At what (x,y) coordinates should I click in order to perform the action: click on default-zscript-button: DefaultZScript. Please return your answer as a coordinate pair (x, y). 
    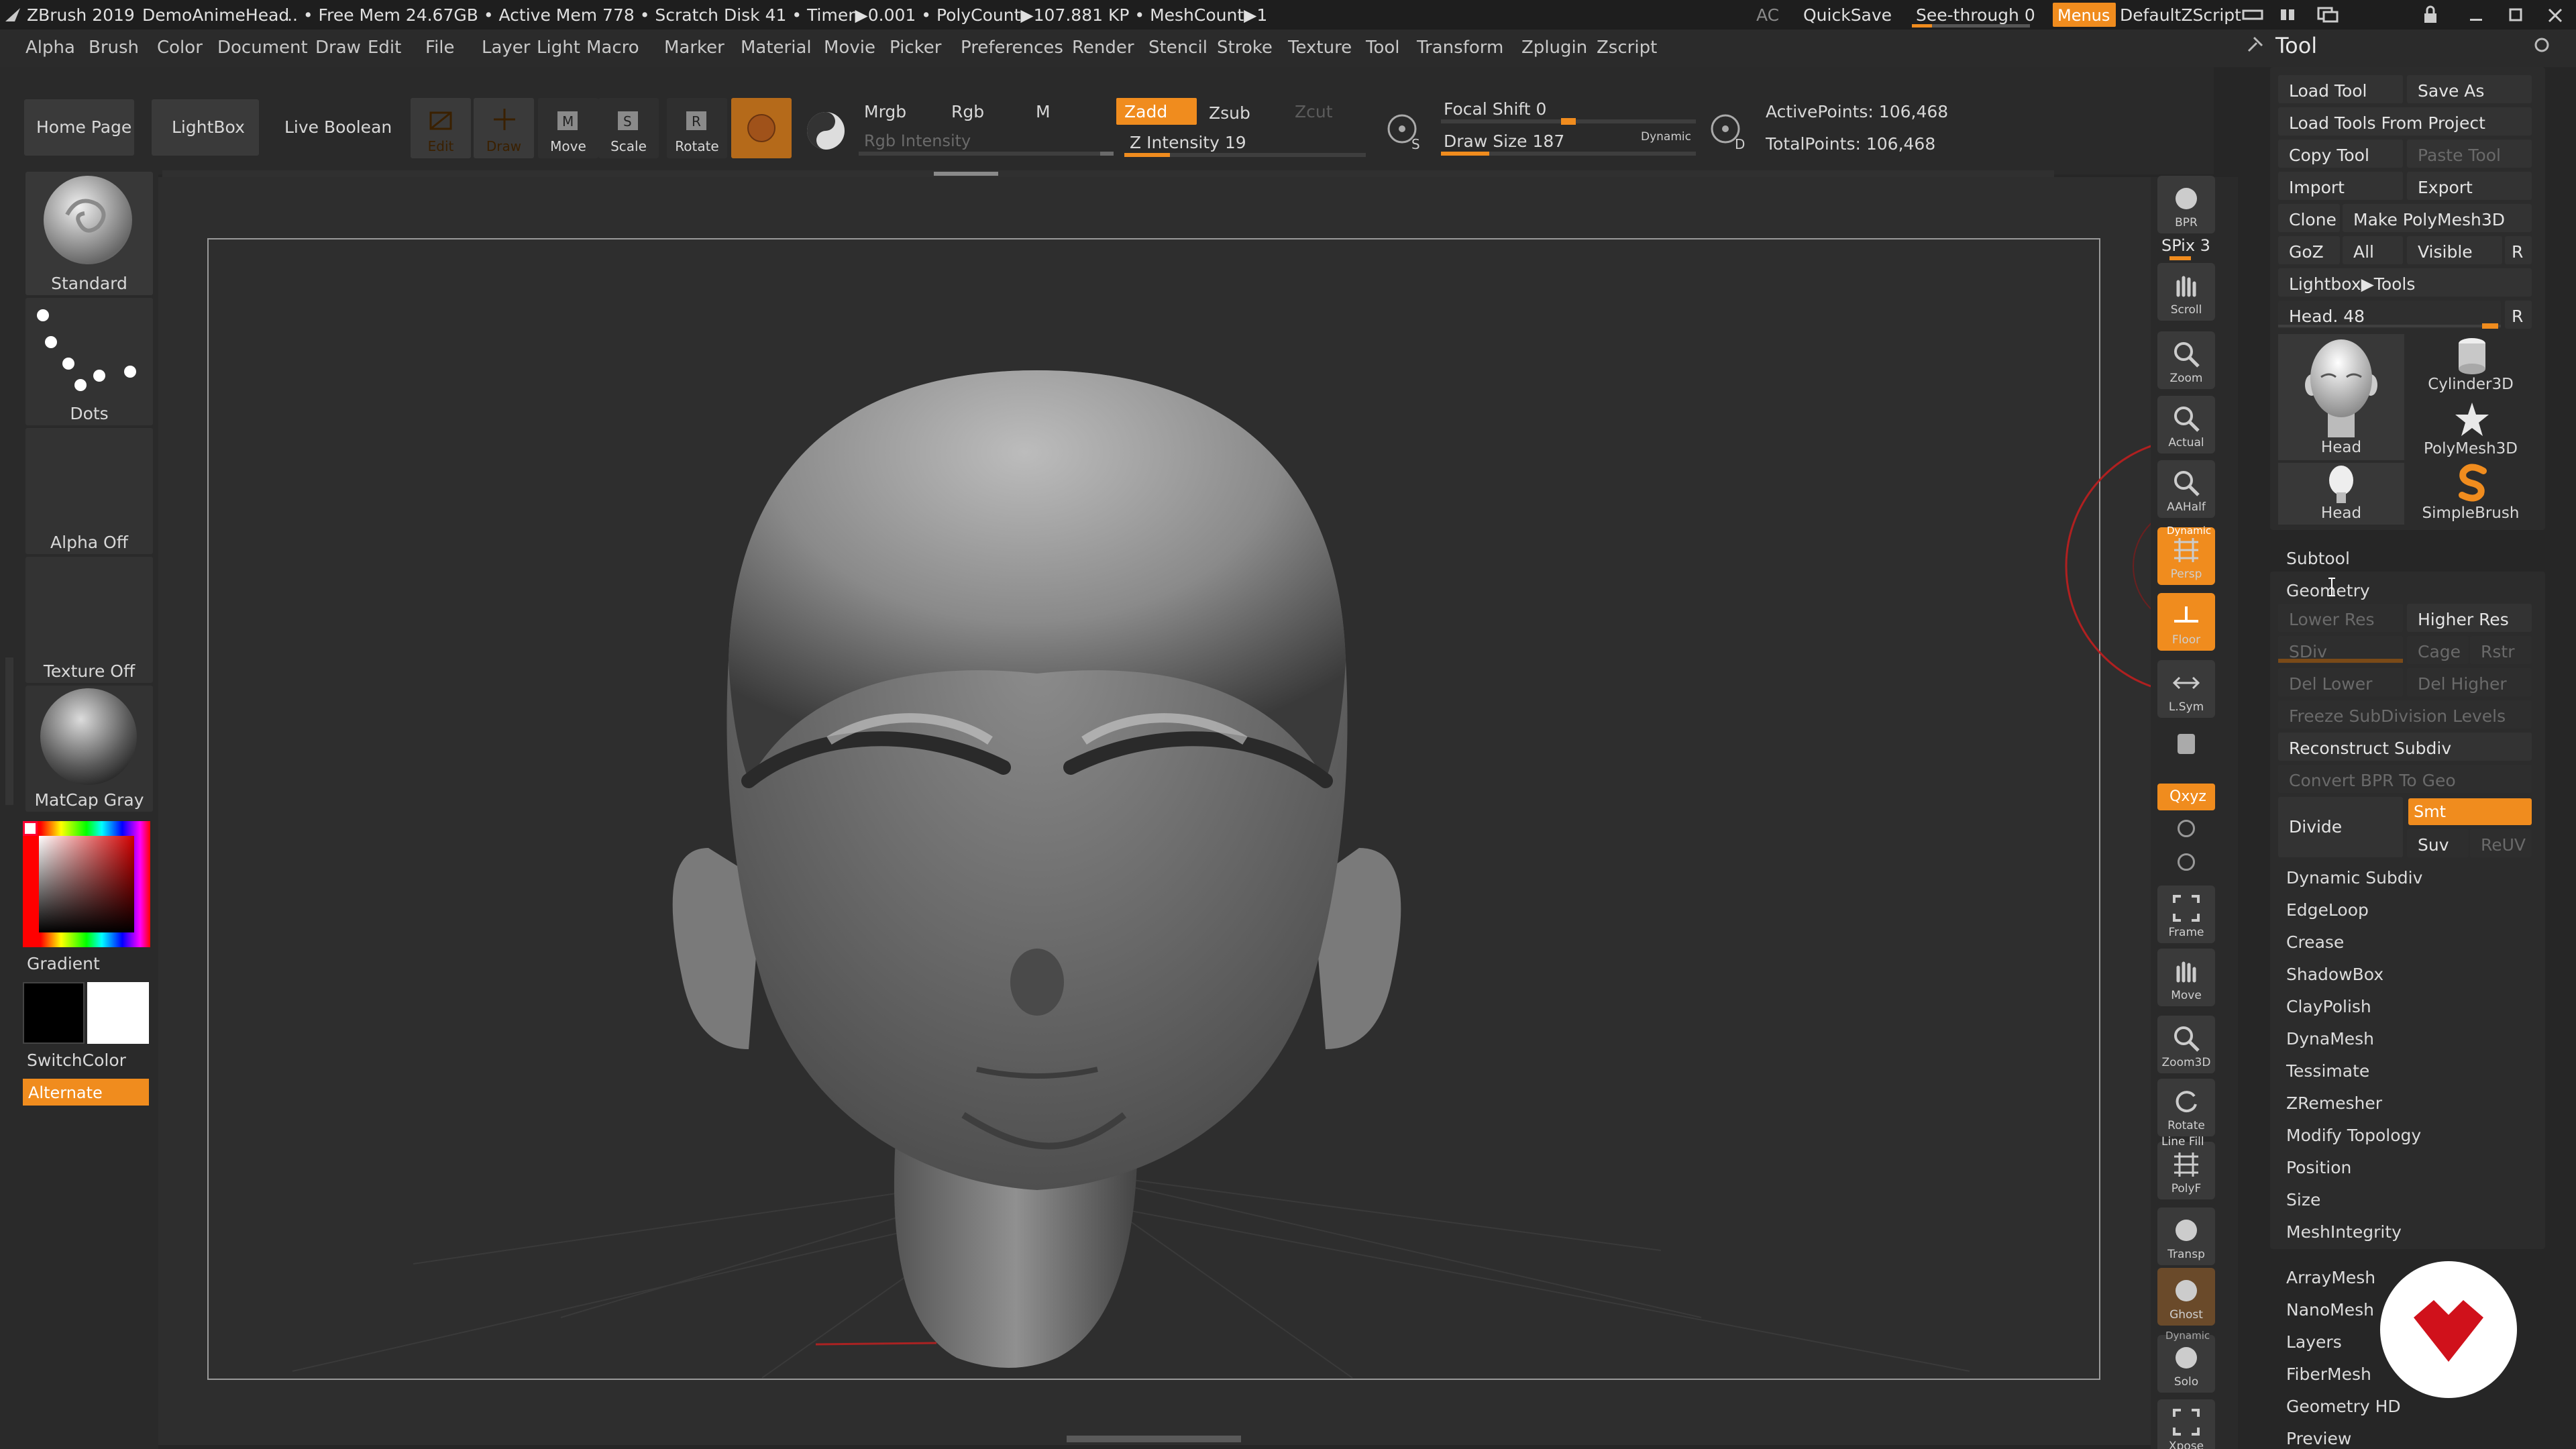
    Looking at the image, I should click on (2180, 15).